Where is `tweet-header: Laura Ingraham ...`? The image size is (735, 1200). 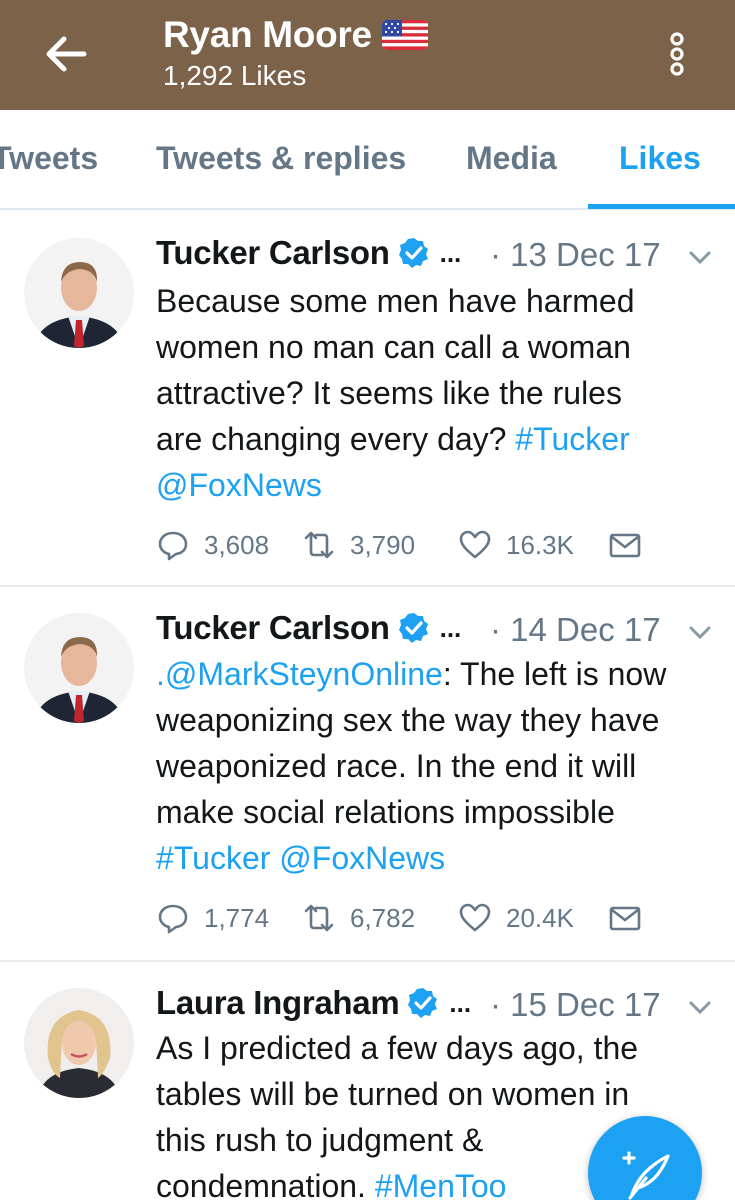 tweet-header: Laura Ingraham ... is located at coordinates (313, 1003).